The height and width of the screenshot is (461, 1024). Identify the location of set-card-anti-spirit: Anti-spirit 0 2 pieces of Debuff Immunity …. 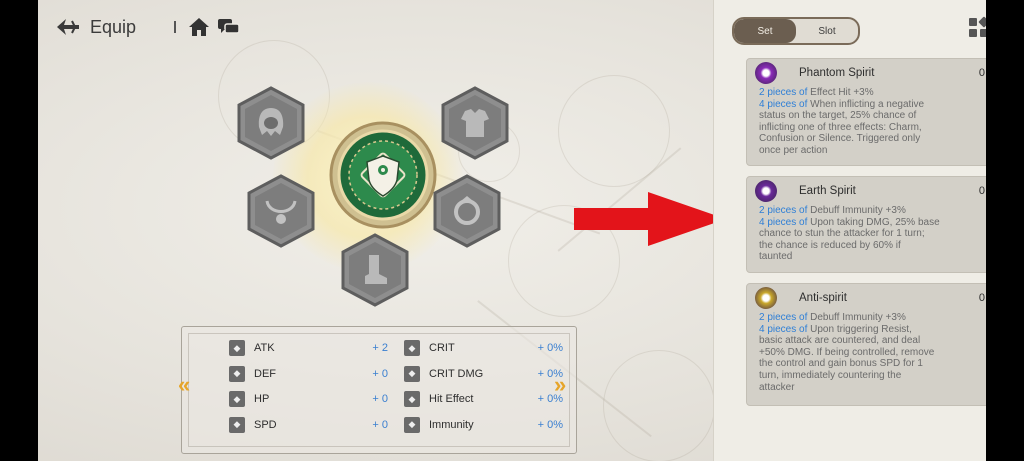
(866, 344).